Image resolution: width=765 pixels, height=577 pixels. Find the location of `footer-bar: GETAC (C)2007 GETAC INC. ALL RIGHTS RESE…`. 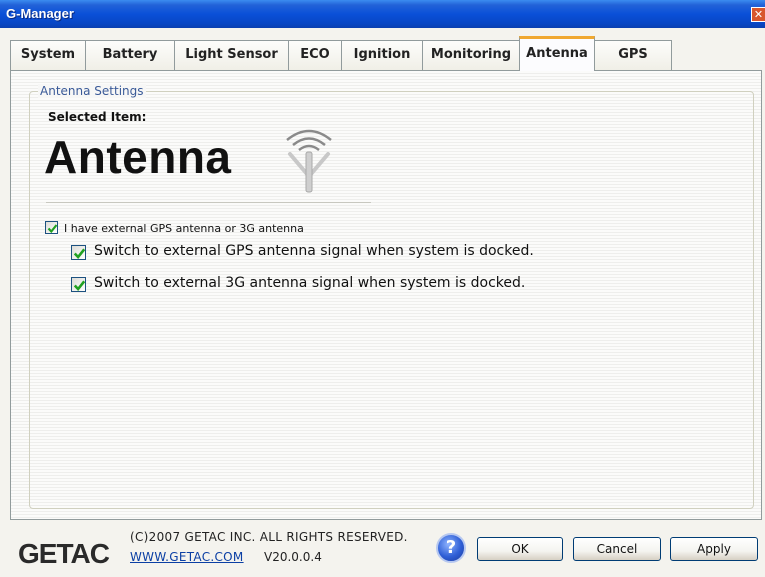

footer-bar: GETAC (C)2007 GETAC INC. ALL RIGHTS RESE… is located at coordinates (382, 548).